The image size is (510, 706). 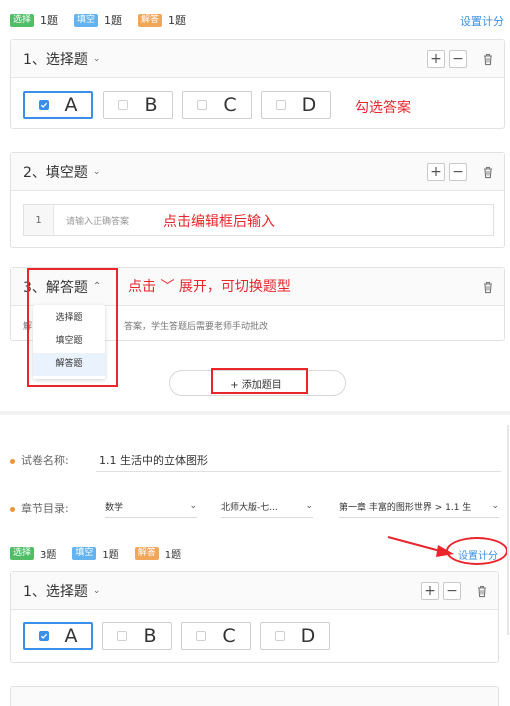 I want to click on answer-input-row: 1 请输入正确答案 点击编辑框后输入, so click(x=258, y=220).